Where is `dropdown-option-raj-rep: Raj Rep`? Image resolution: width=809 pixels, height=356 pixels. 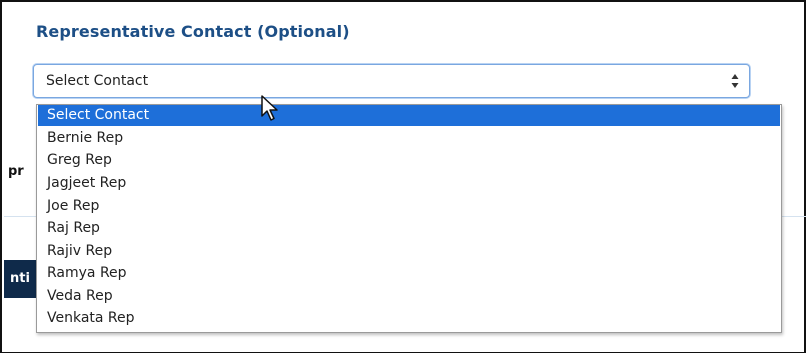
dropdown-option-raj-rep: Raj Rep is located at coordinates (409, 228).